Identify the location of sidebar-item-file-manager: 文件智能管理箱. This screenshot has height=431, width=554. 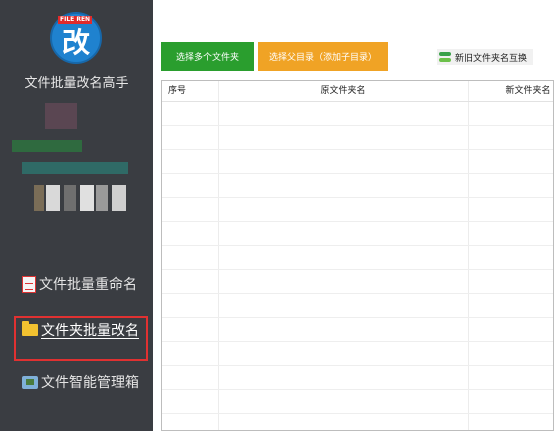
(80, 382).